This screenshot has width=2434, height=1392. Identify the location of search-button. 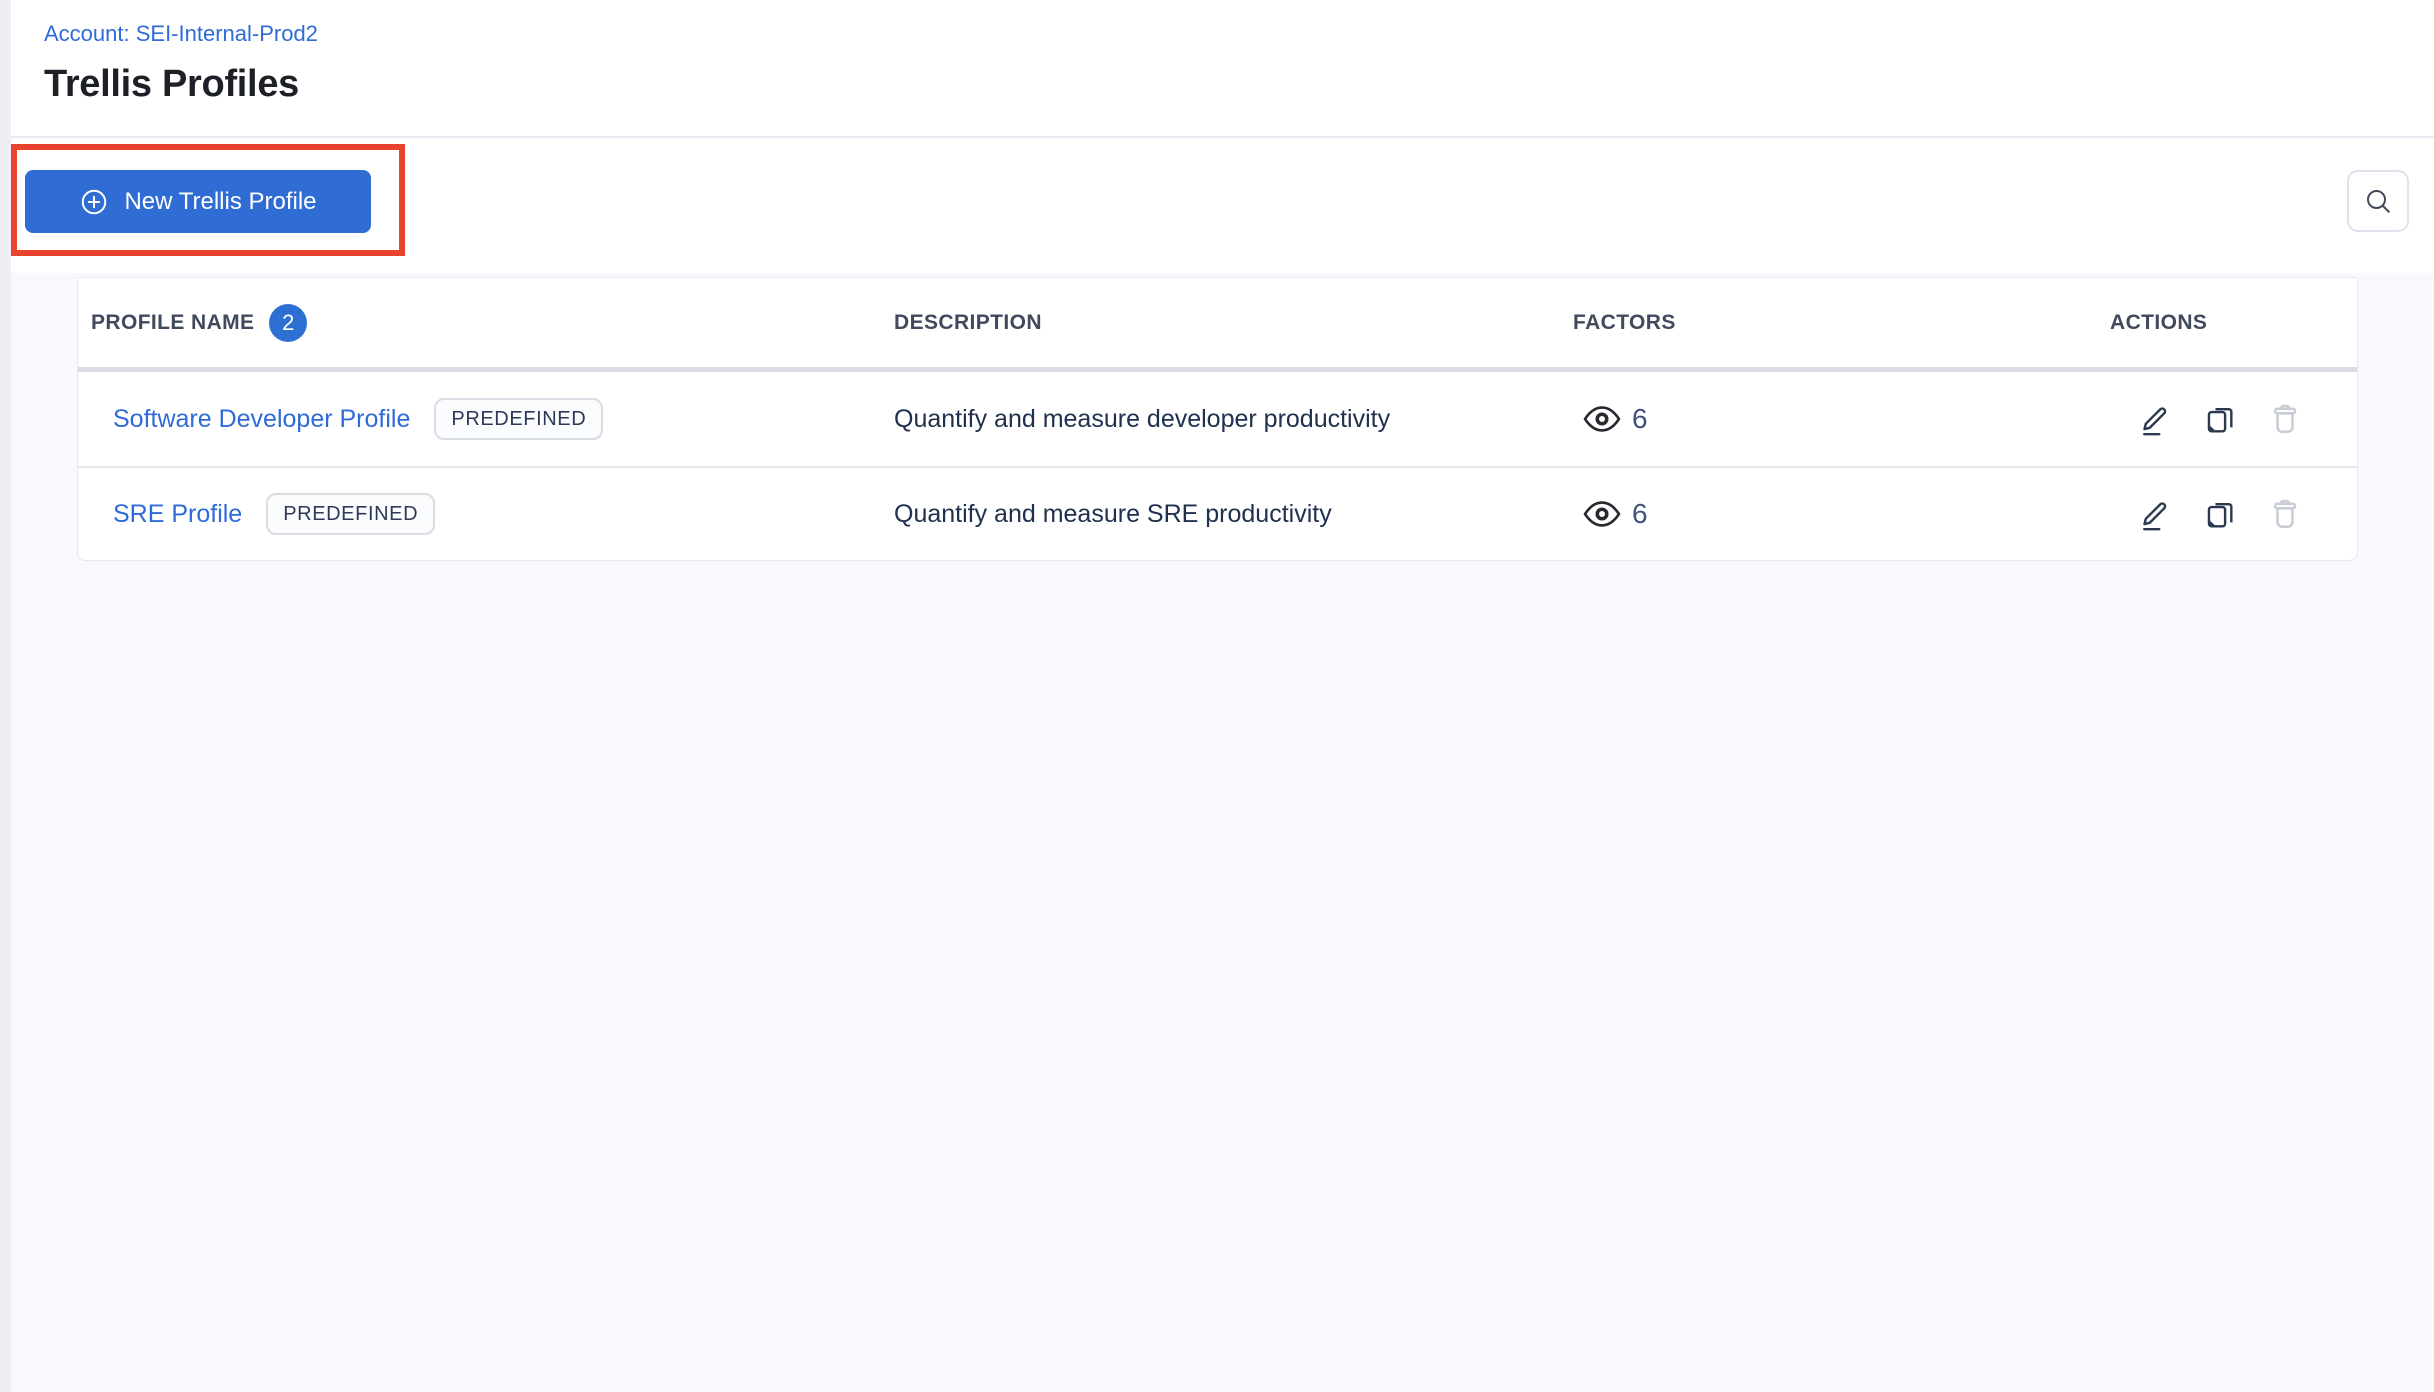
(2378, 201).